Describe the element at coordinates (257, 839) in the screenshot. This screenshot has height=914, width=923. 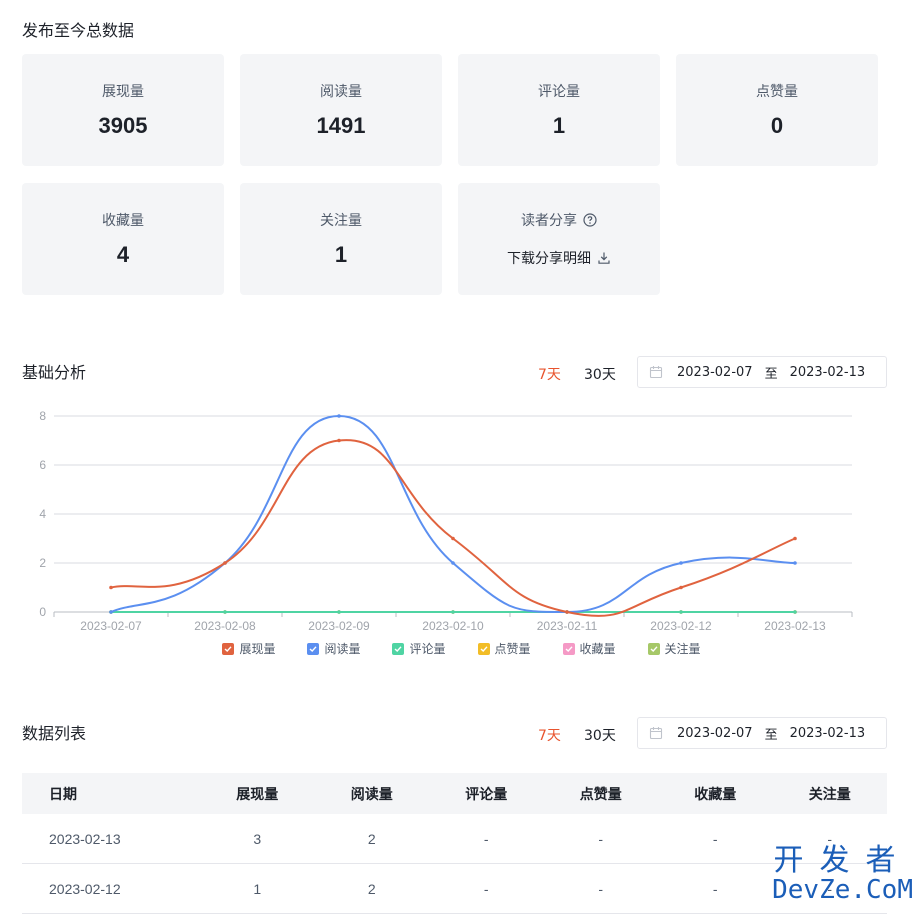
I see `table-cell: 3` at that location.